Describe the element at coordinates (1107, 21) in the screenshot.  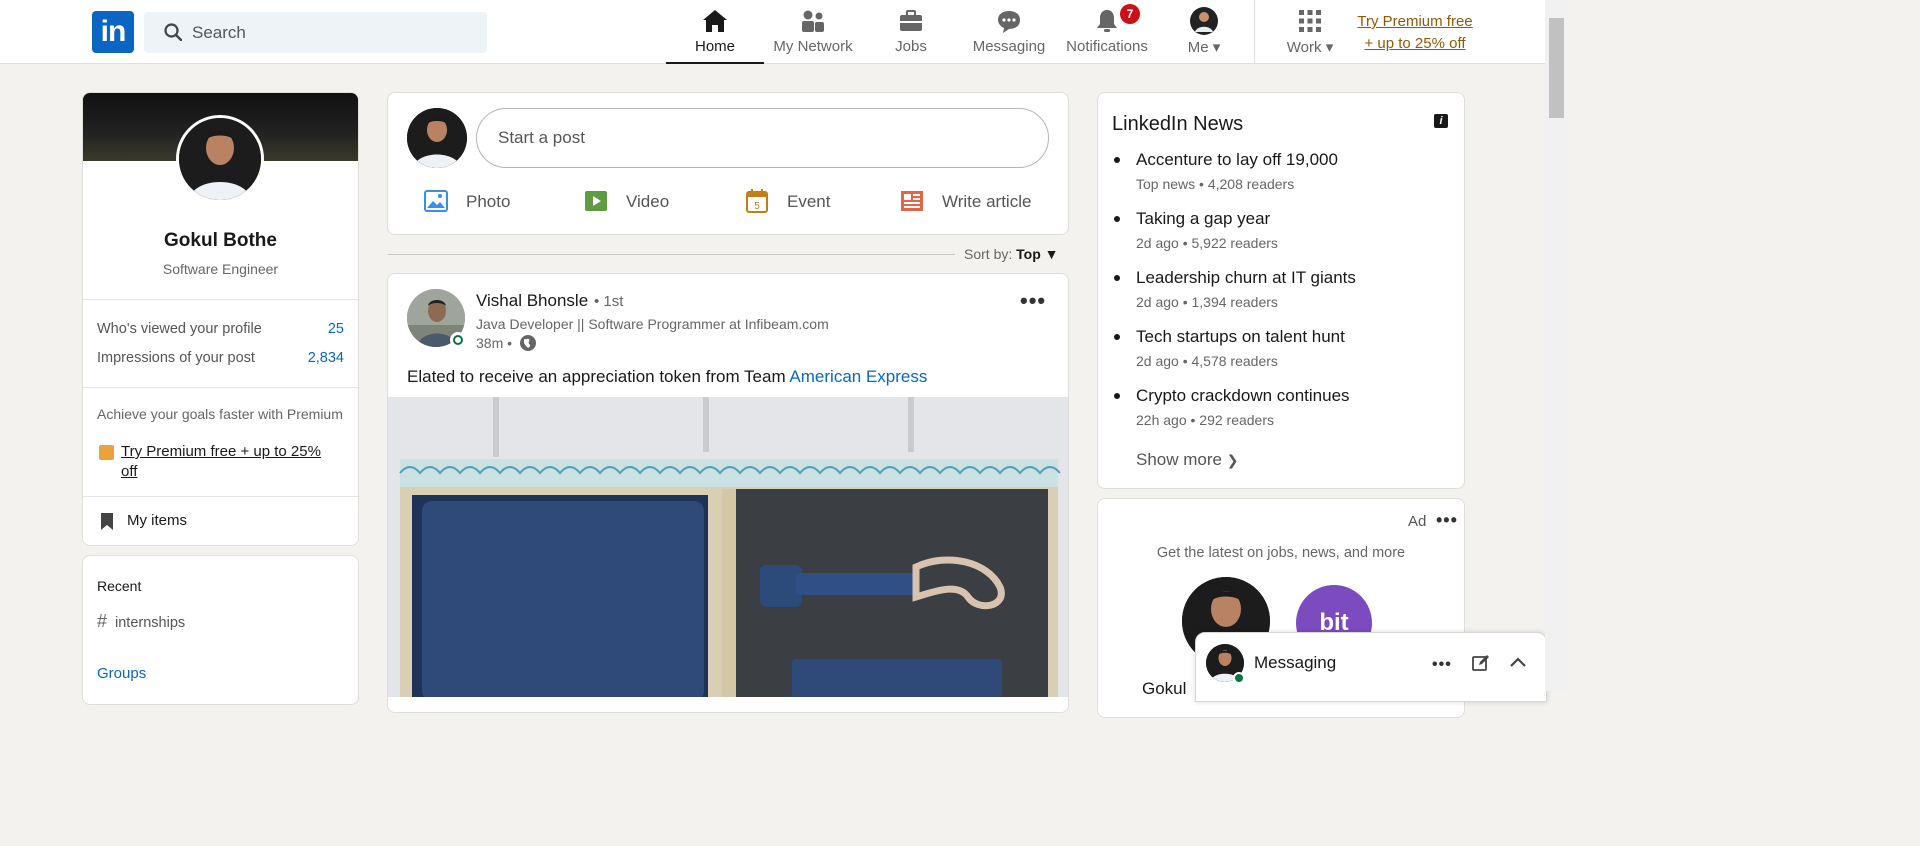
I see `bell-icon` at that location.